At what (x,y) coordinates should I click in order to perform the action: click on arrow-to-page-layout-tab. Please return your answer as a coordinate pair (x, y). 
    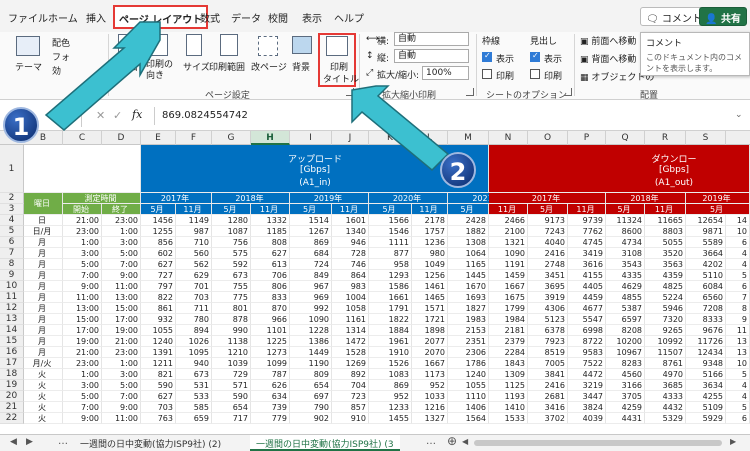
    Looking at the image, I should click on (102, 76).